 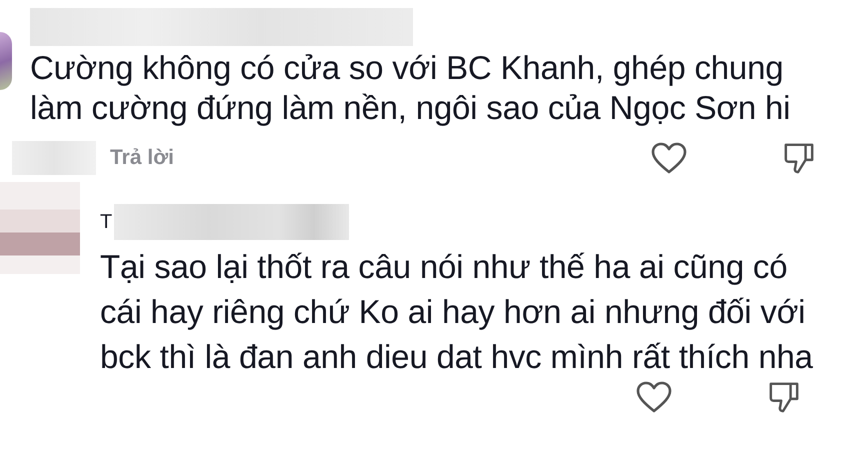 What do you see at coordinates (6, 61) in the screenshot?
I see `avatar` at bounding box center [6, 61].